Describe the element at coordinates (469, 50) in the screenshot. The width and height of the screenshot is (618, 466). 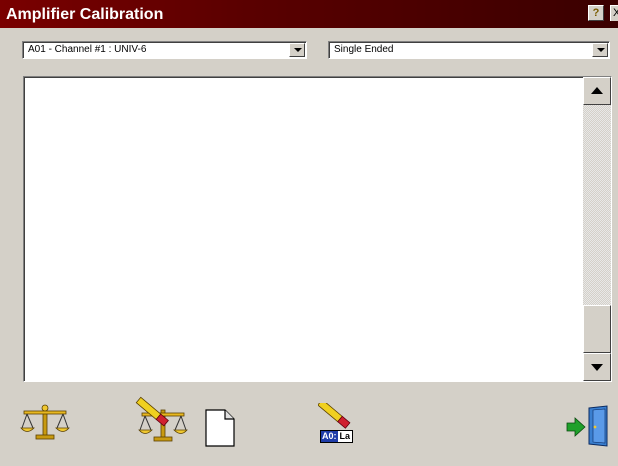
I see `mode-select: Single Ended` at that location.